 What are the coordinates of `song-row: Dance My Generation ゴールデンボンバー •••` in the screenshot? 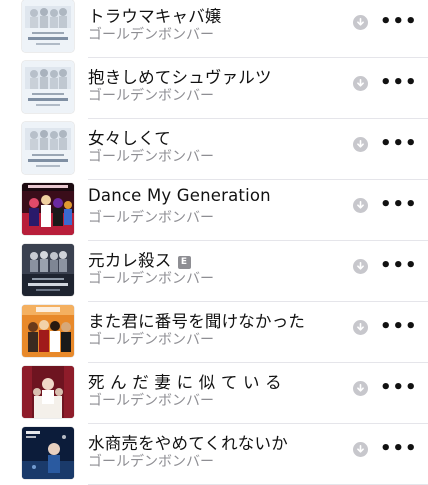 It's located at (214, 210).